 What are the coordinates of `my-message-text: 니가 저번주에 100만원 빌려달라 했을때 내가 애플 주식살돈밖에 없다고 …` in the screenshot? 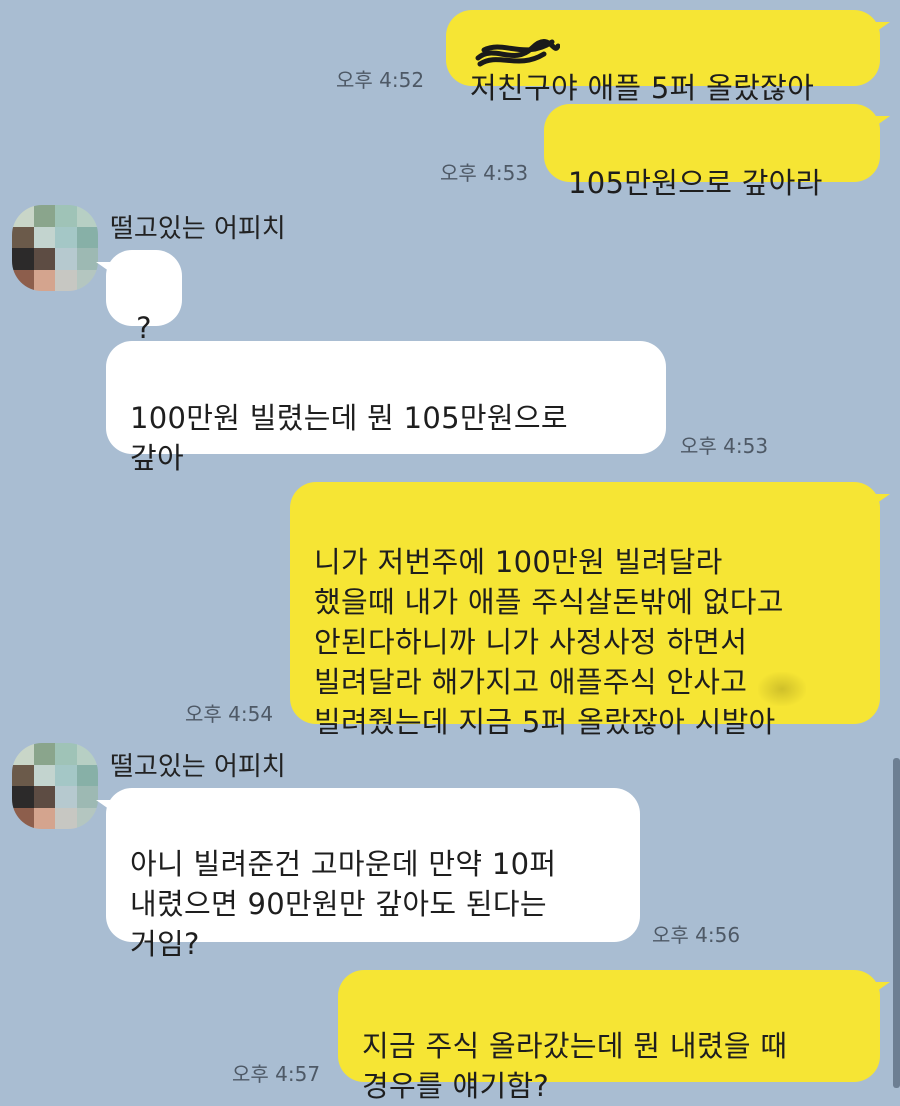 It's located at (549, 642).